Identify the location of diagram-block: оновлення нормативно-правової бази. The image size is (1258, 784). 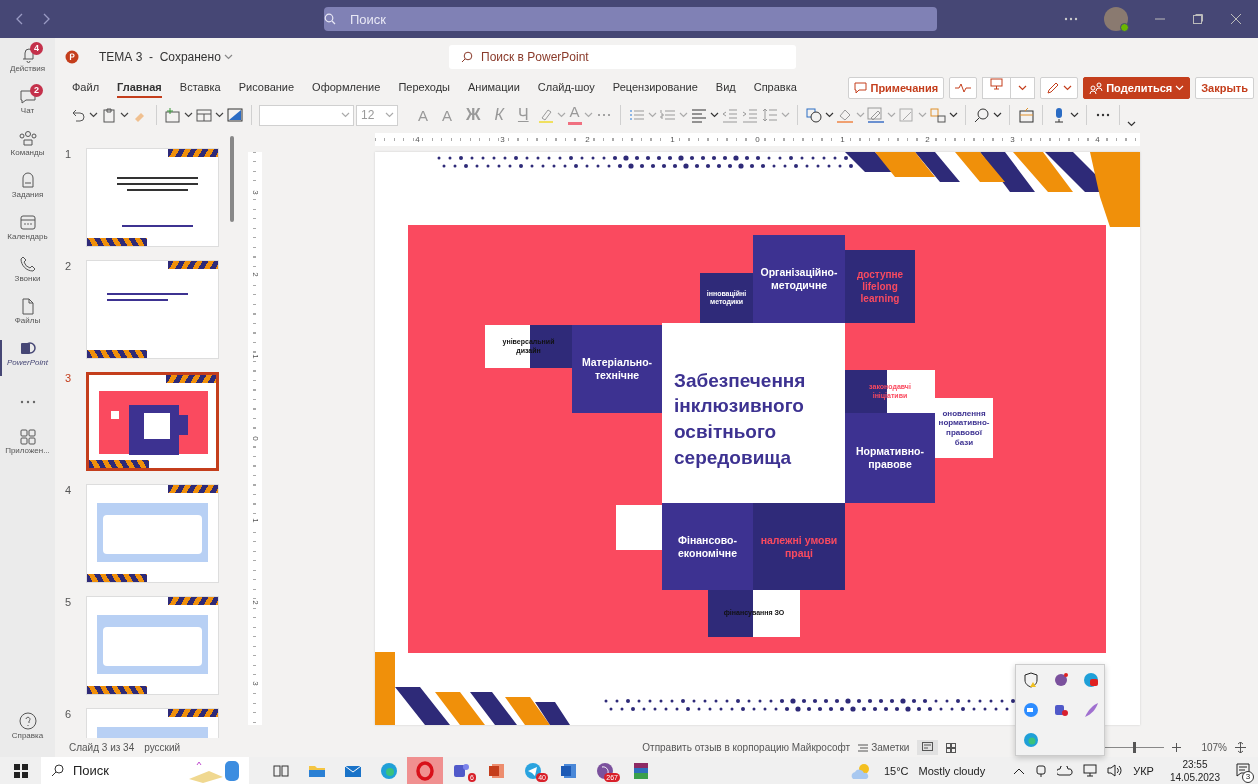
(964, 428).